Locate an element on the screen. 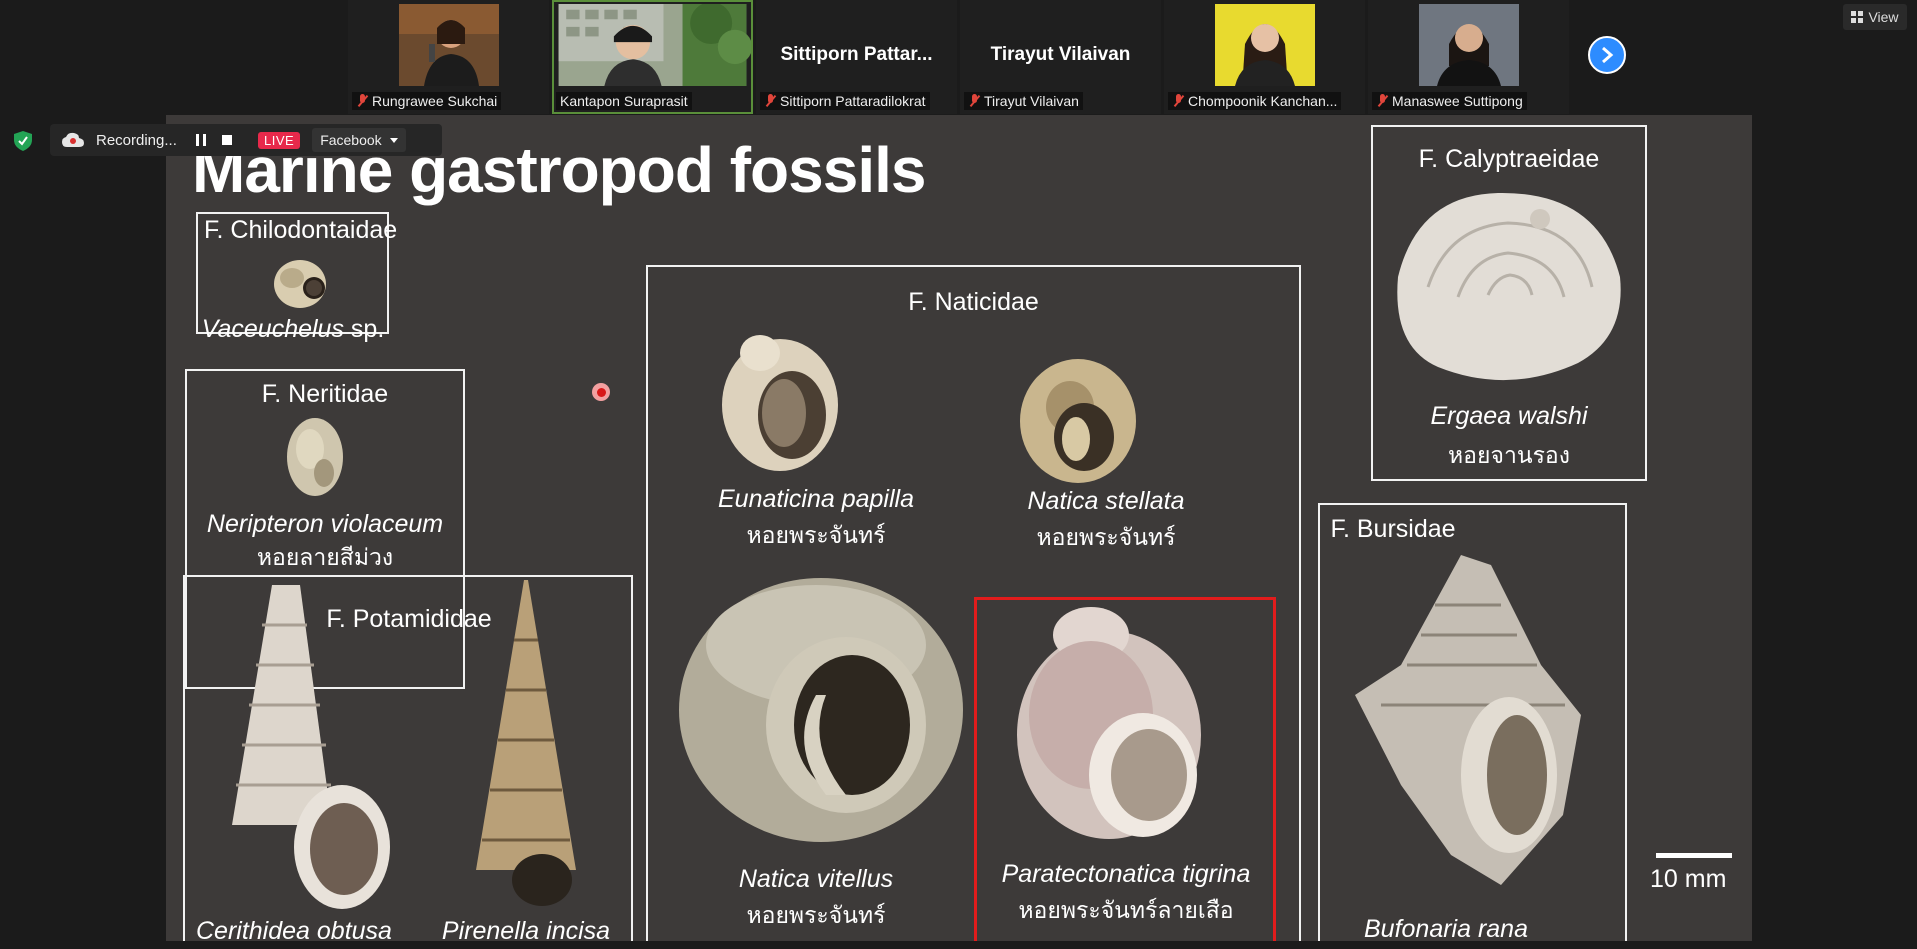  participant-name-tag: Manaswee Suttipong is located at coordinates (1449, 101).